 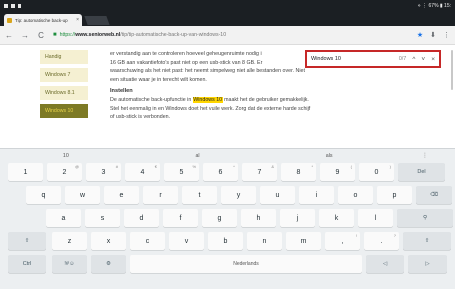 What do you see at coordinates (352, 59) in the screenshot?
I see `find-input: Windows 10` at bounding box center [352, 59].